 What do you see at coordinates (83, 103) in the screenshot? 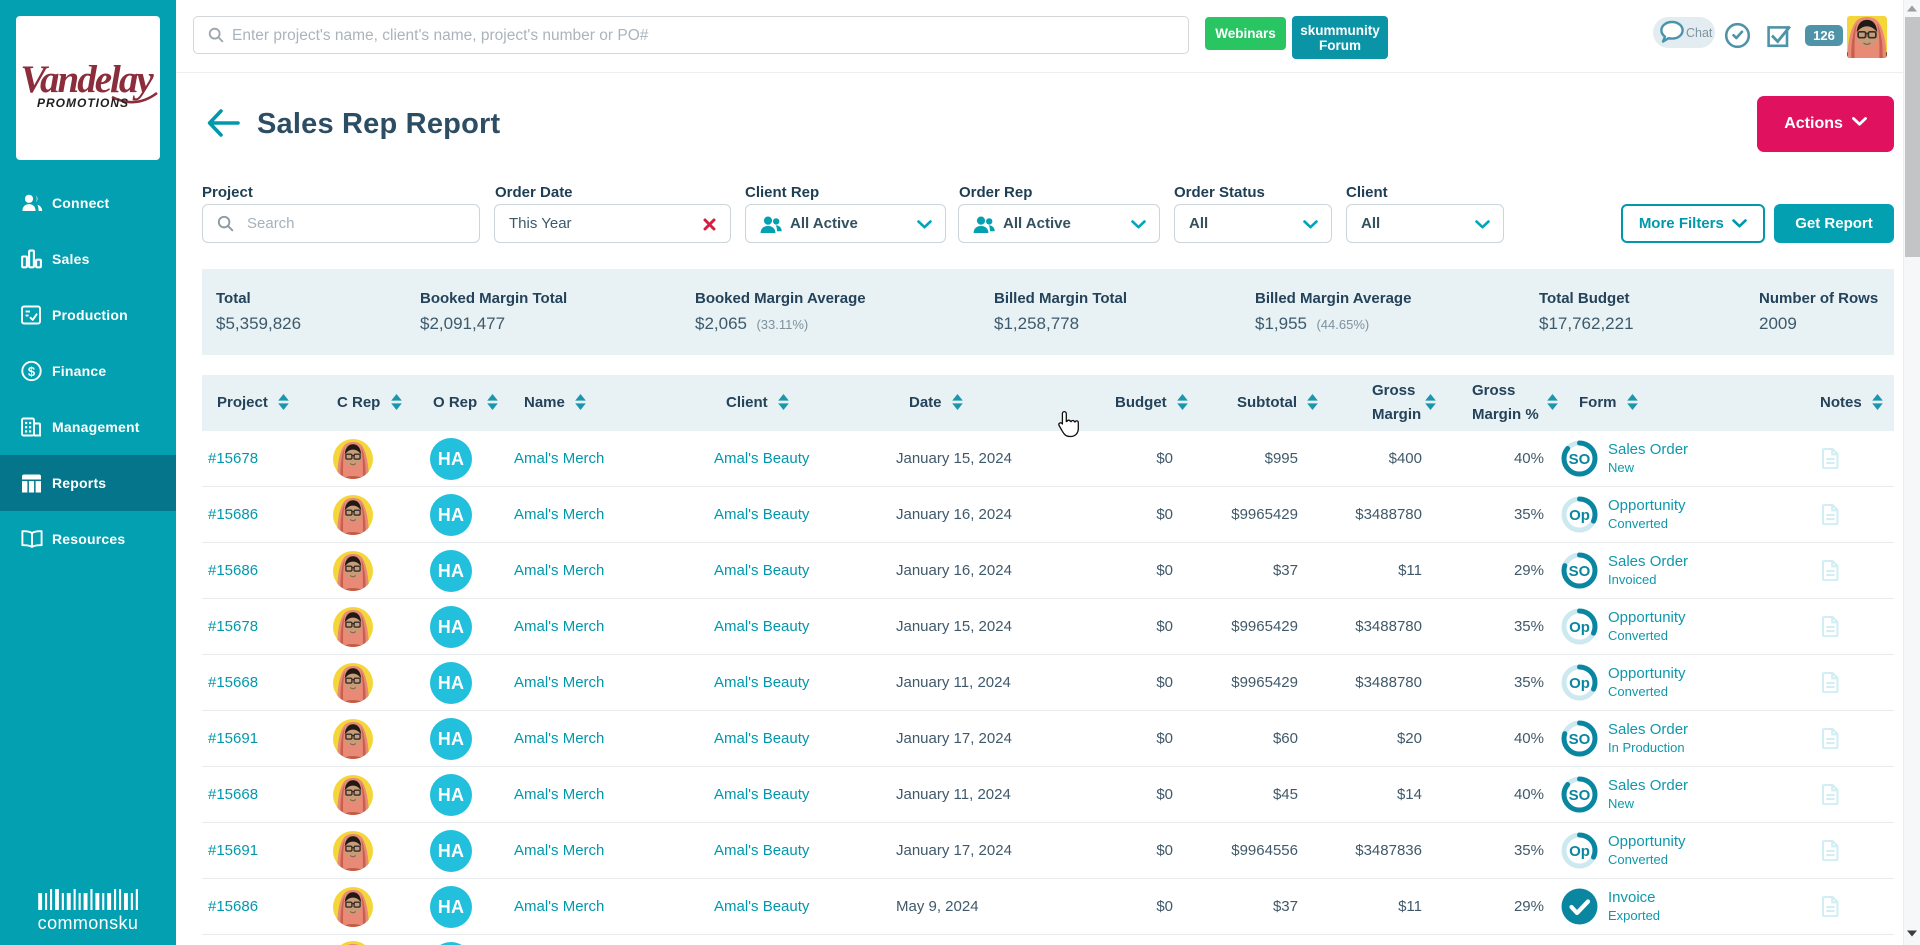
I see `svg-text: PROMOTIONS` at bounding box center [83, 103].